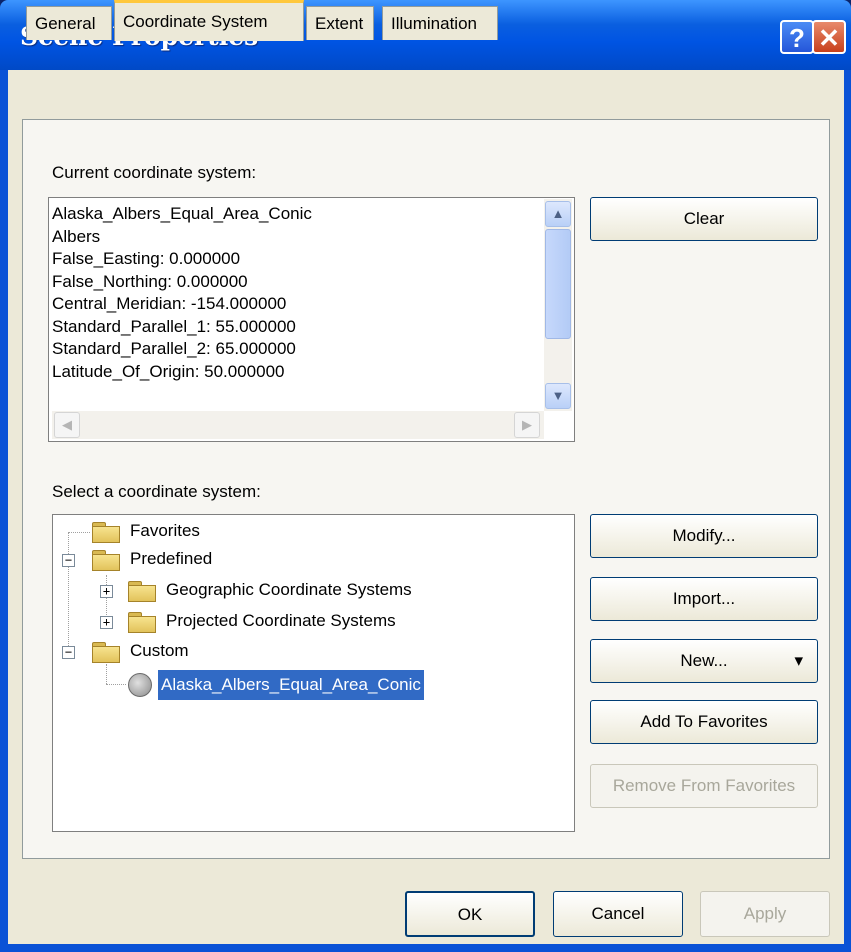 This screenshot has width=851, height=952. I want to click on scroll-up-icon: ▲, so click(558, 214).